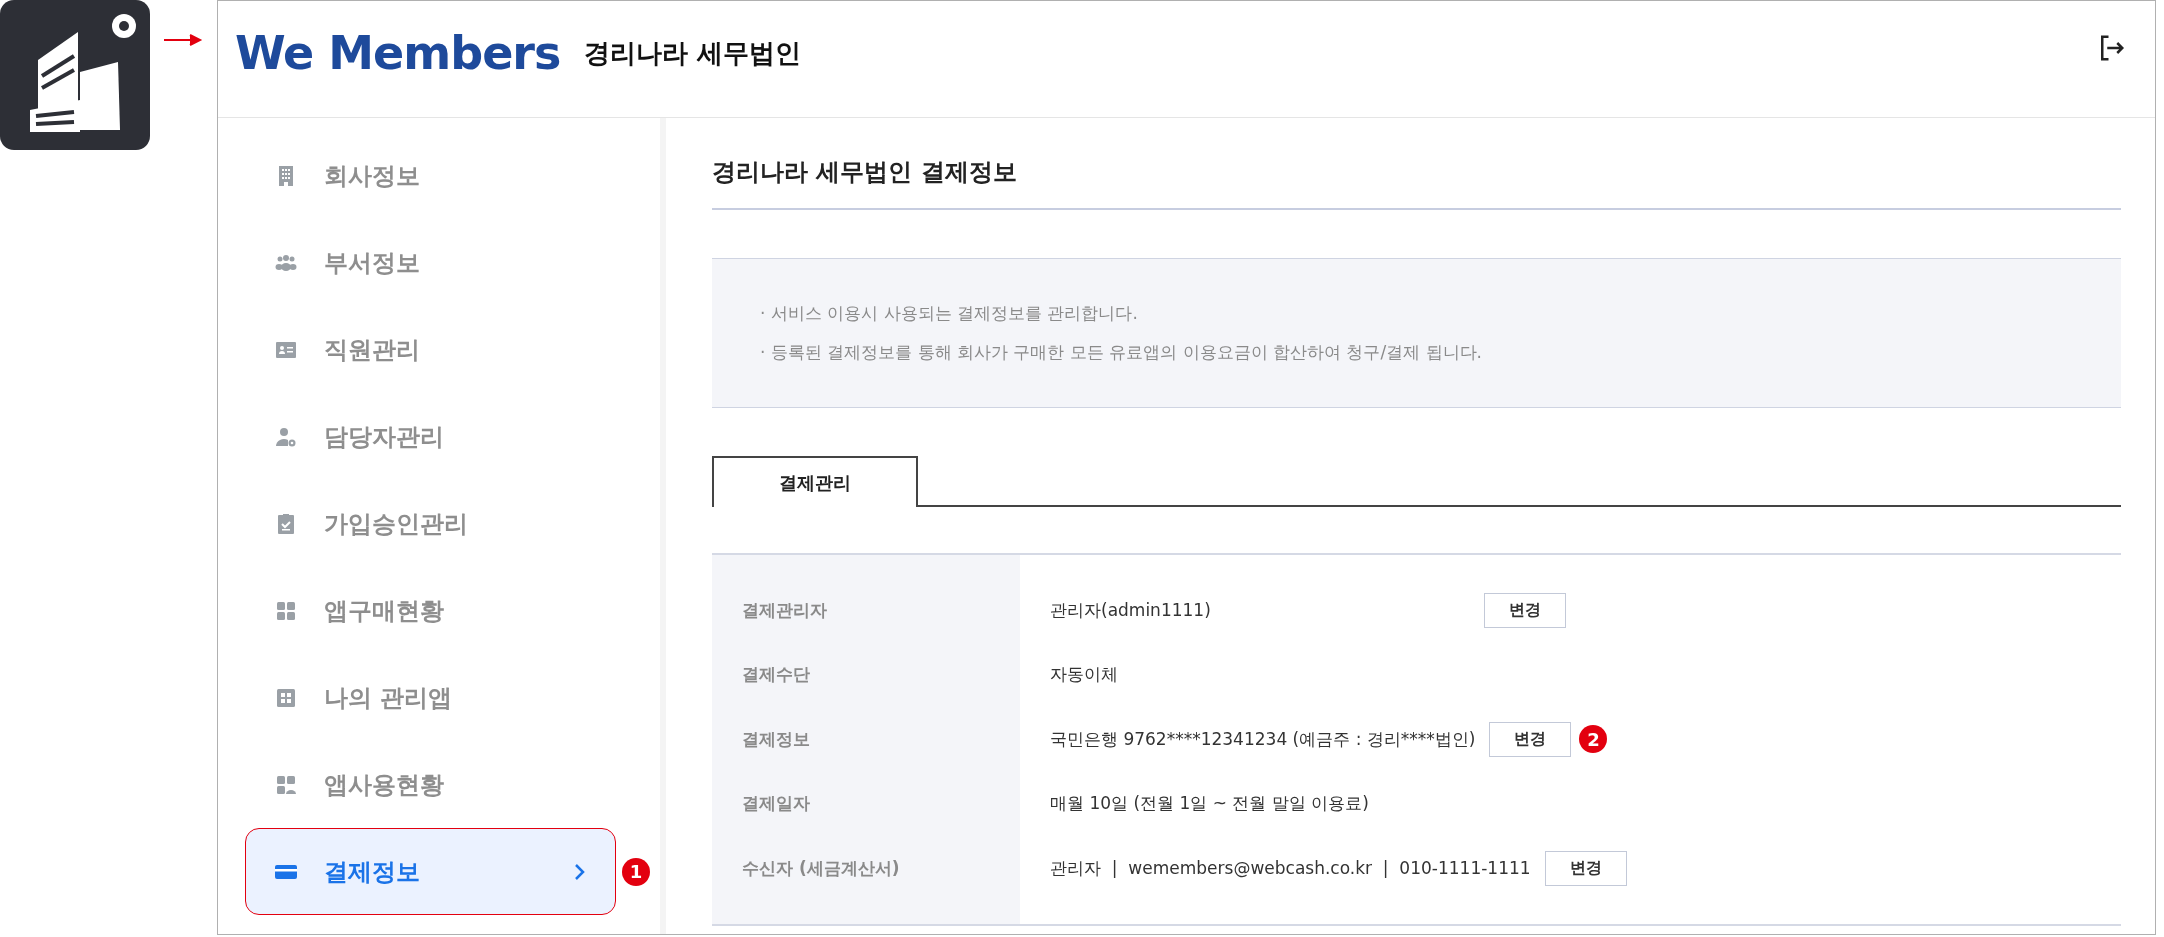 The height and width of the screenshot is (937, 2164). I want to click on notice-text: · 서비스 이용시 사용되는 결제정보를 관리합니다., so click(949, 313).